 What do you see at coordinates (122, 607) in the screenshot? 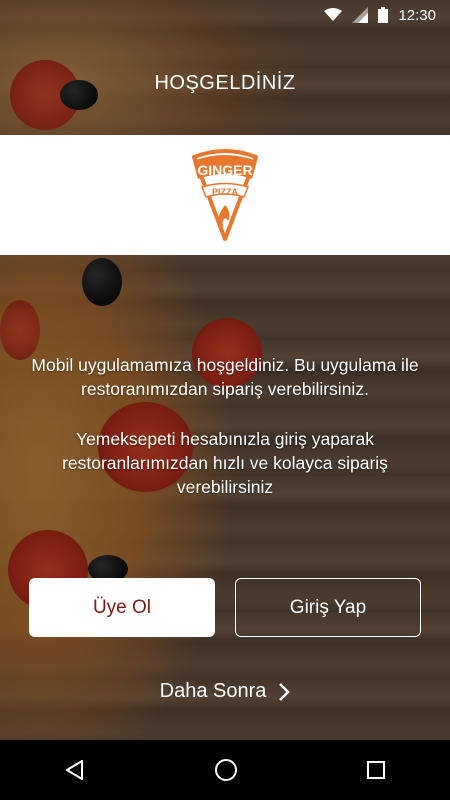
I see `signup-button: Üye Ol` at bounding box center [122, 607].